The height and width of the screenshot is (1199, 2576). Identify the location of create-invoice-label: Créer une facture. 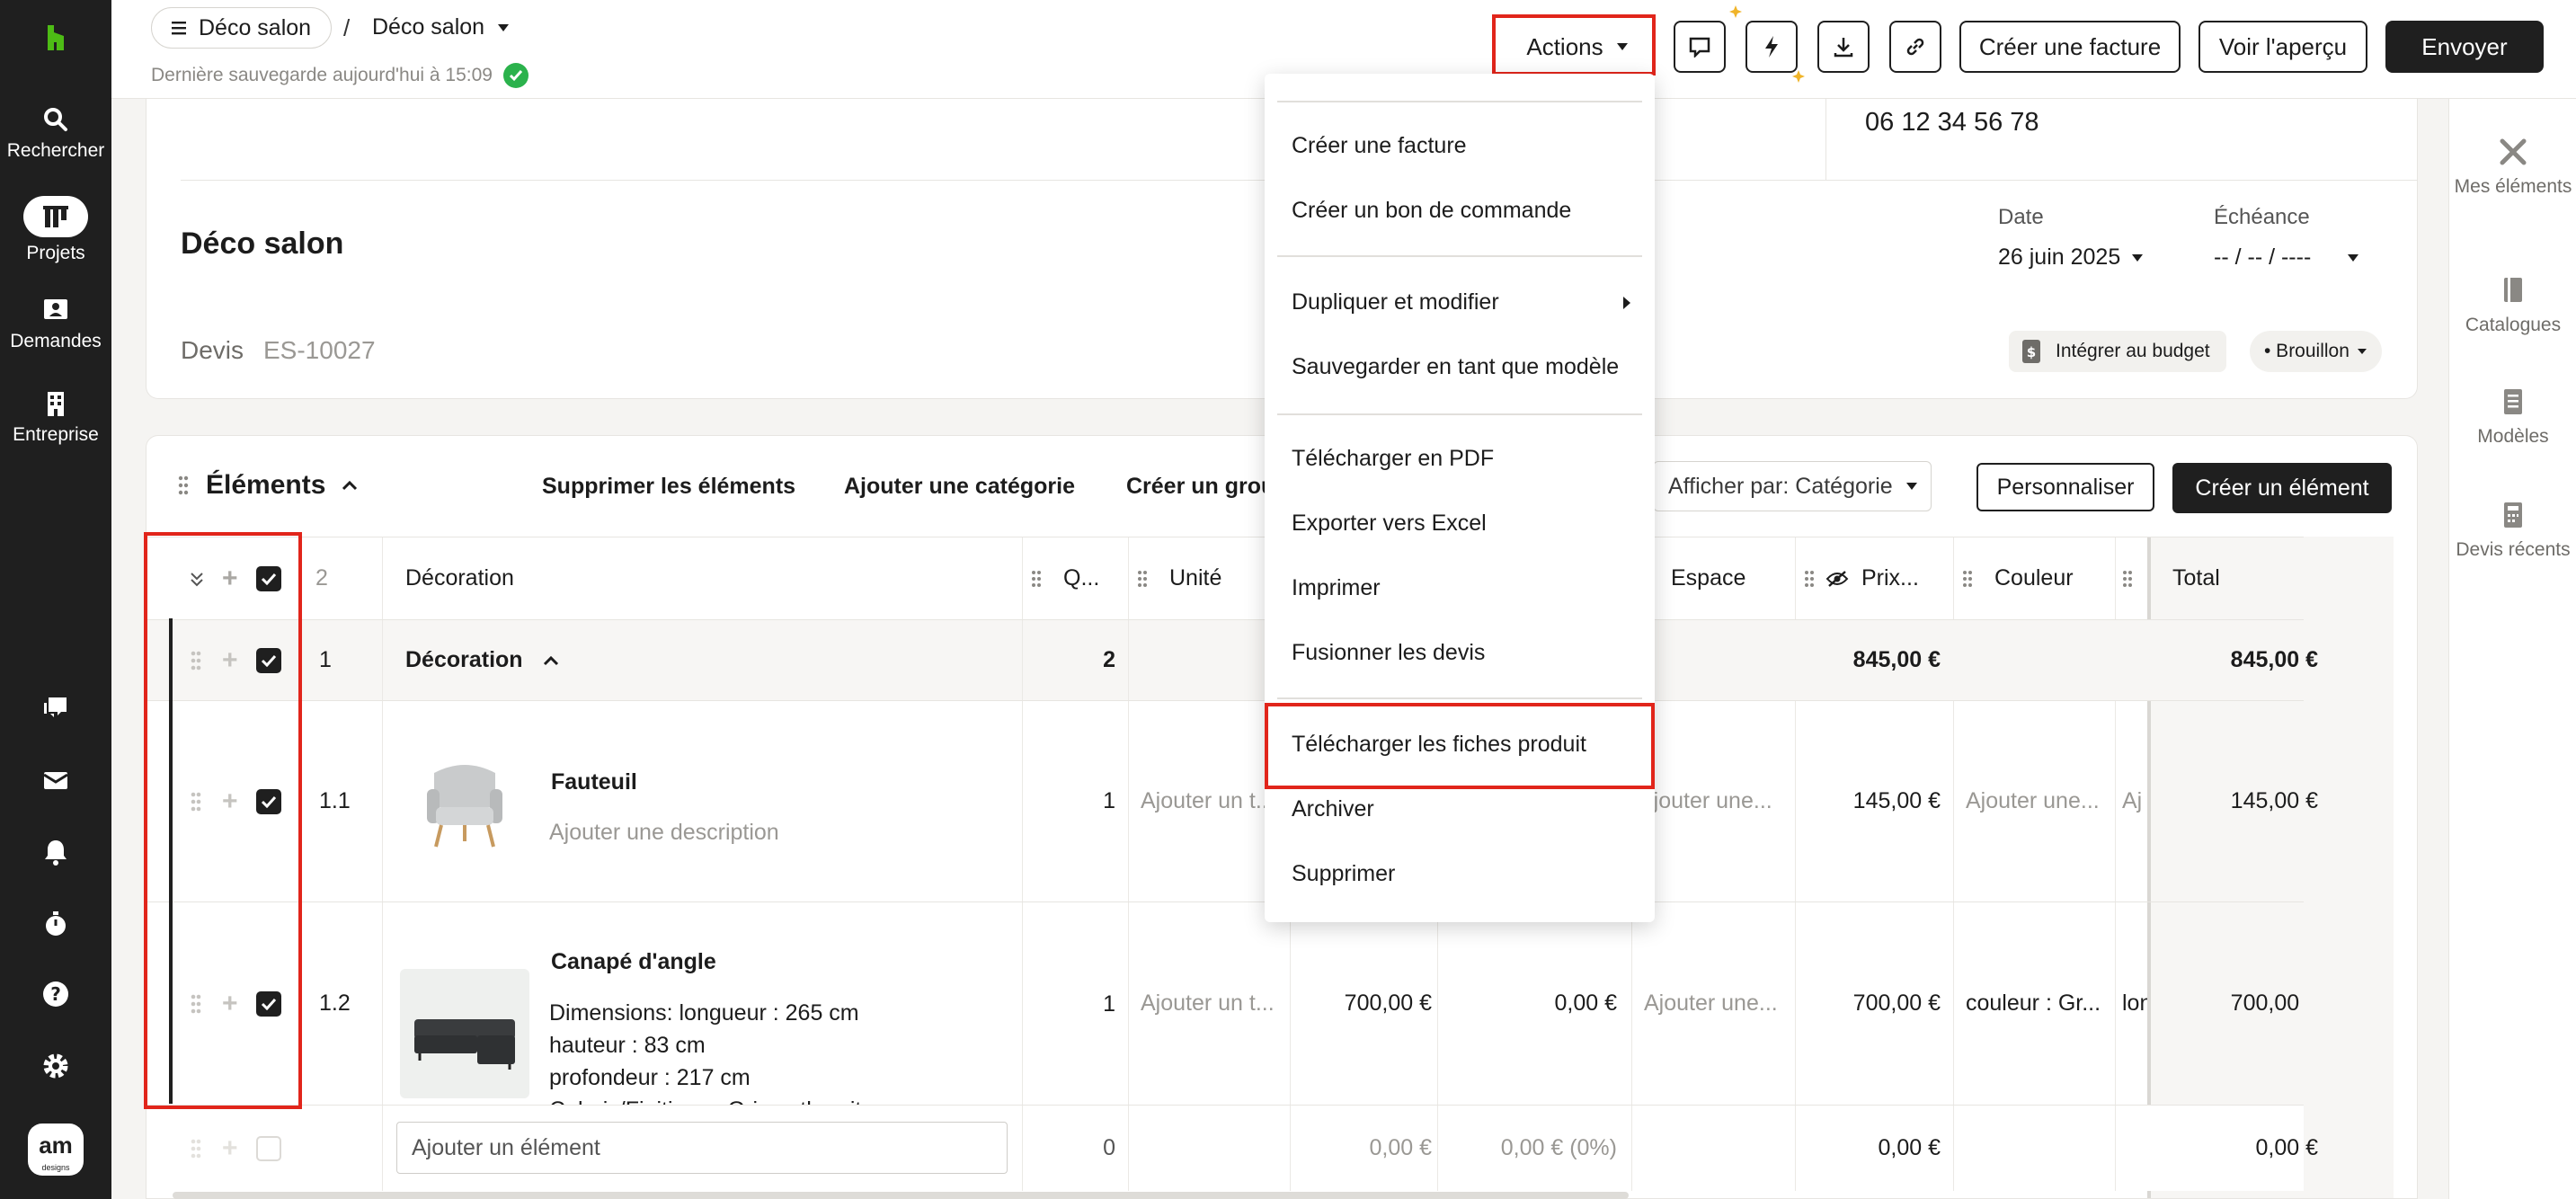
(2070, 46).